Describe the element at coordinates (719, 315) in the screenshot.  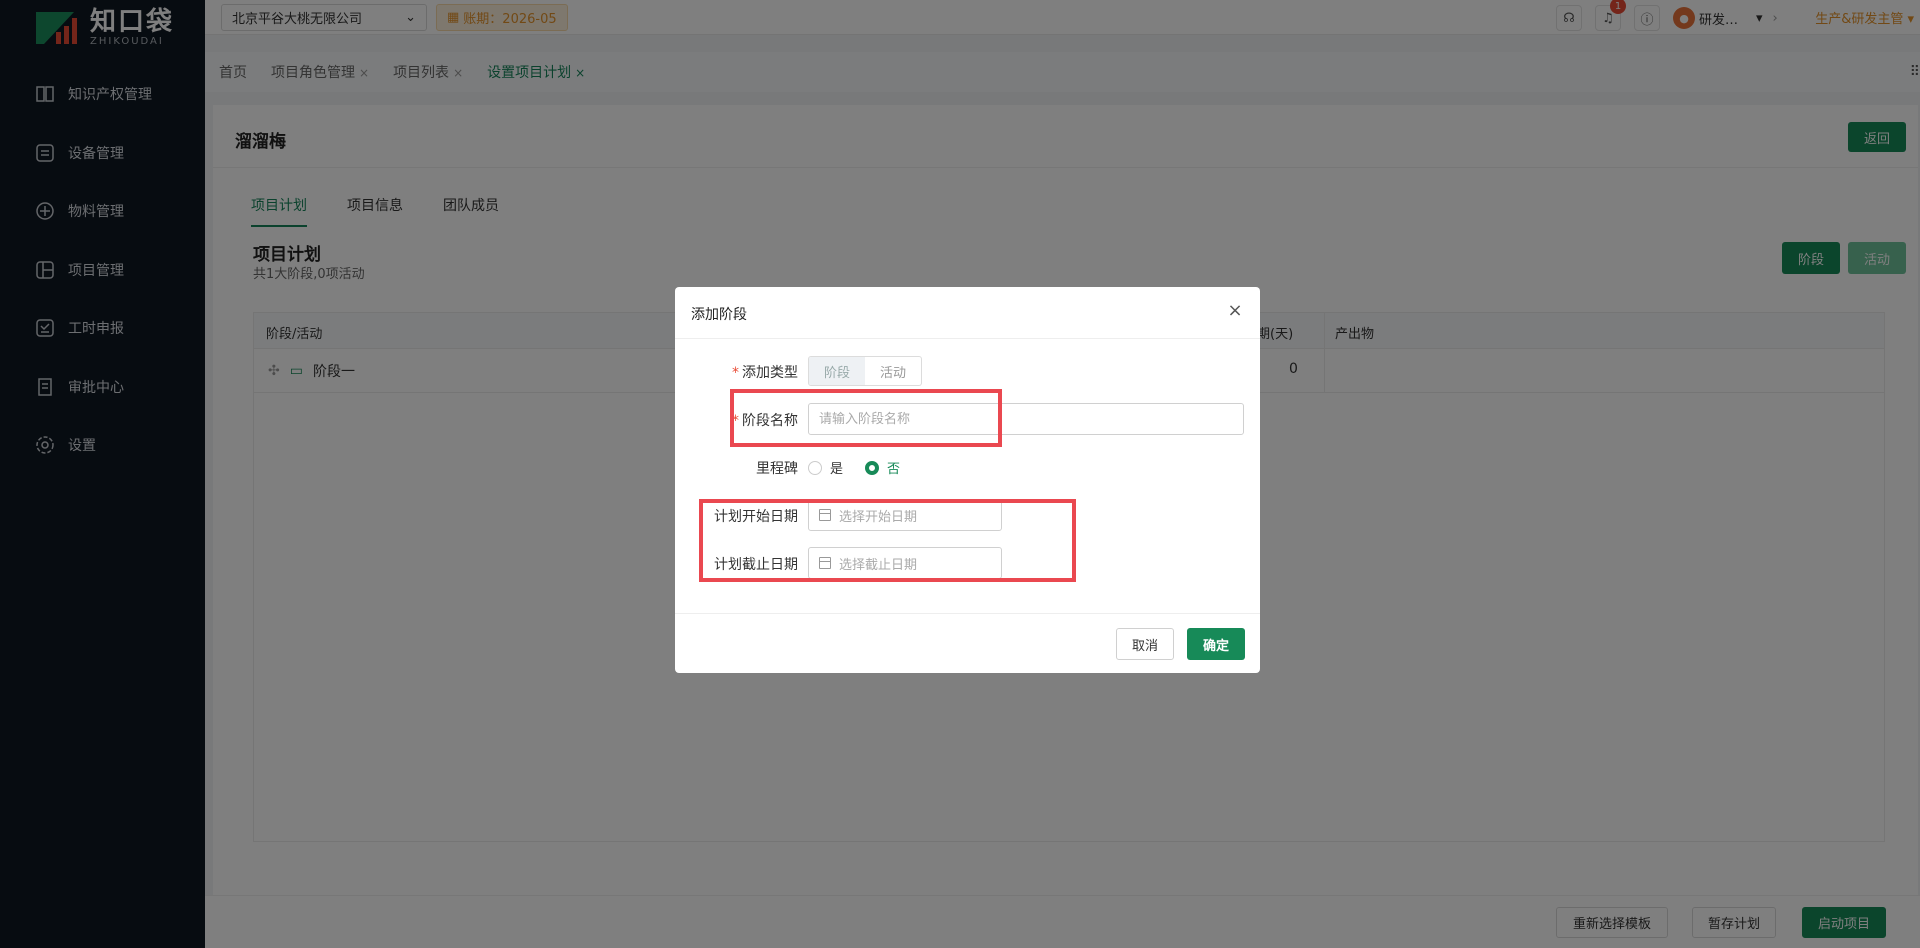
I see `dialog-title: 添加阶段` at that location.